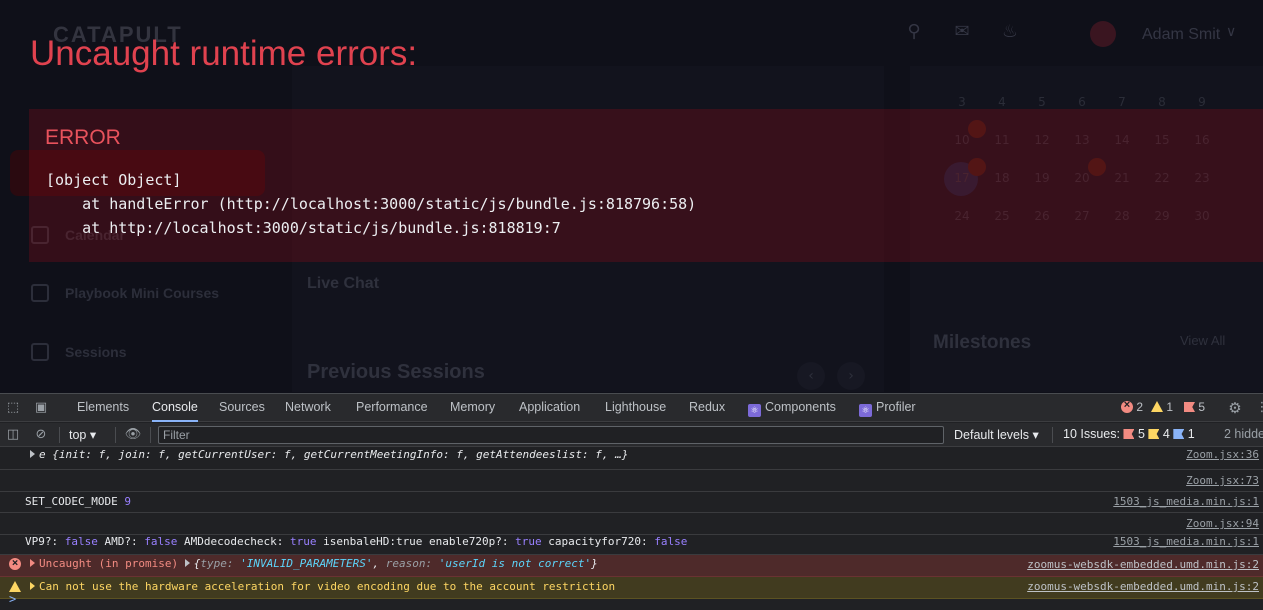 The height and width of the screenshot is (610, 1263). I want to click on document-icon, so click(40, 352).